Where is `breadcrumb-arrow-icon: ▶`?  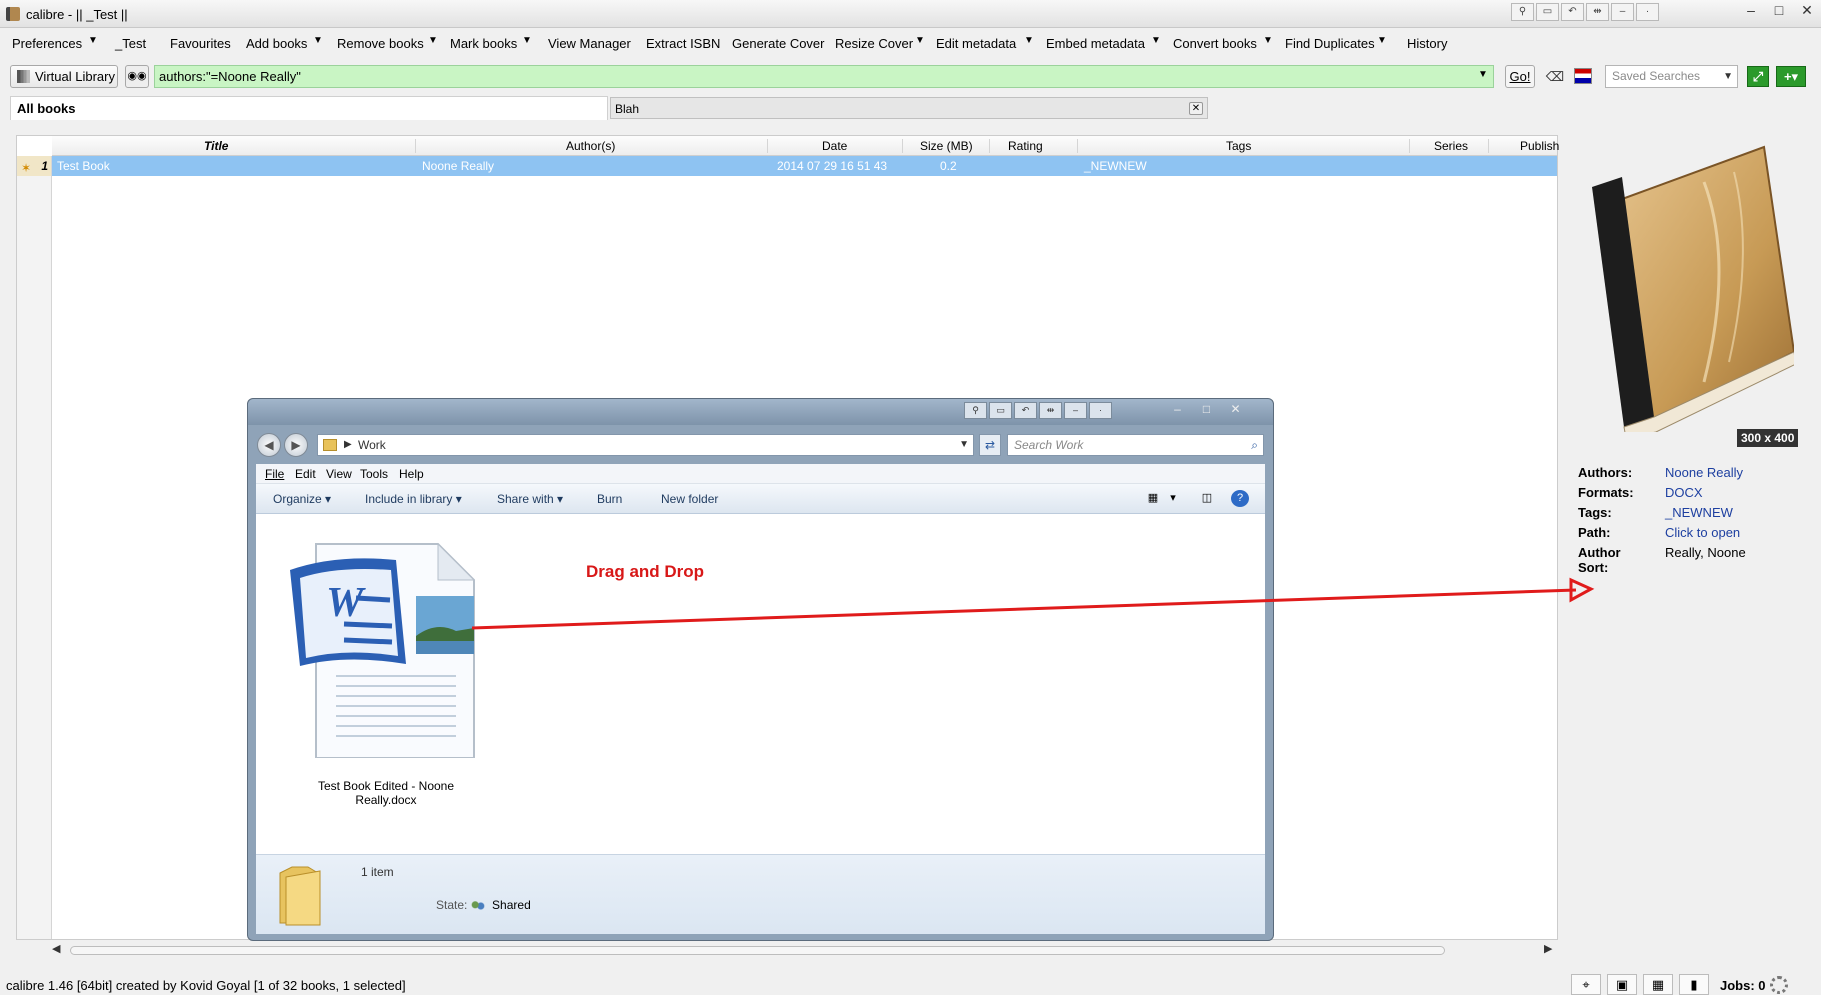 breadcrumb-arrow-icon: ▶ is located at coordinates (348, 445).